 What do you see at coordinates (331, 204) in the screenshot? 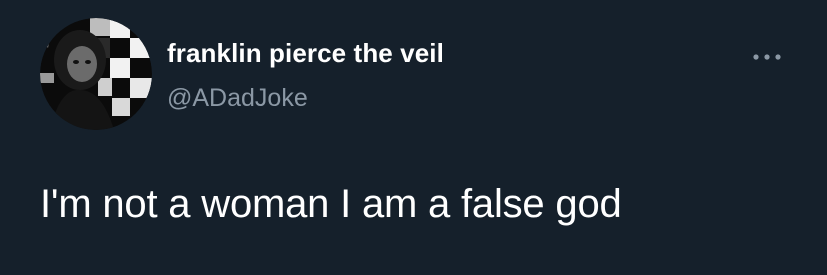
I see `tweet-text: I'm not a woman I am a false god` at bounding box center [331, 204].